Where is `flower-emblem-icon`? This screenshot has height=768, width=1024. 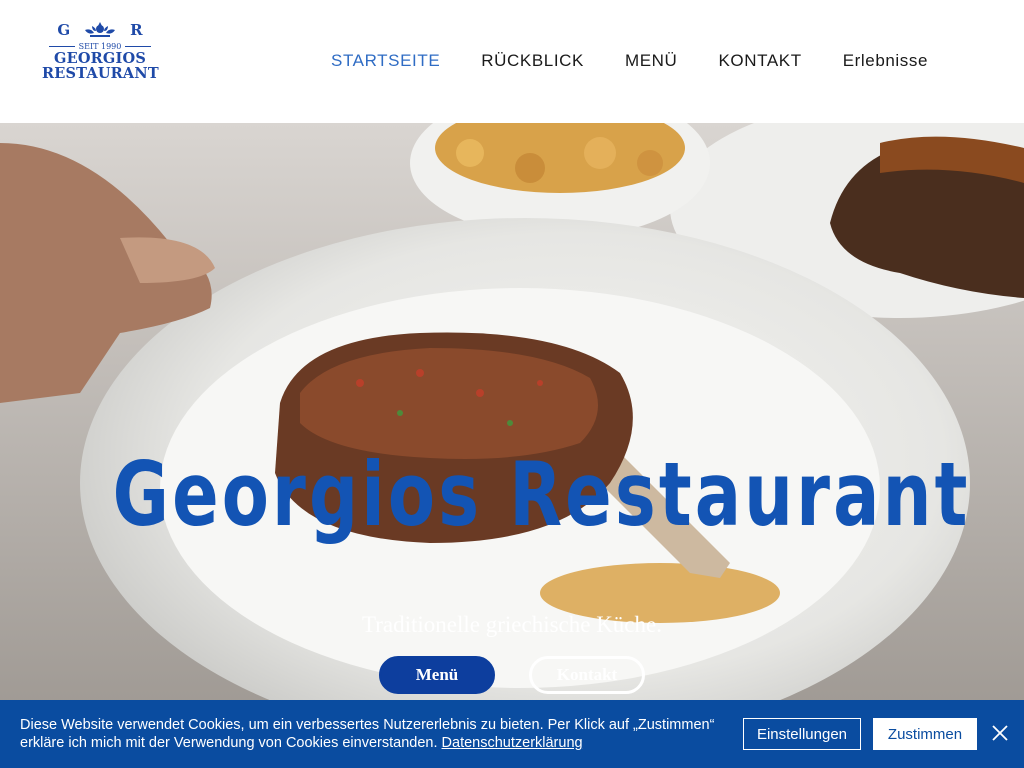 flower-emblem-icon is located at coordinates (100, 29).